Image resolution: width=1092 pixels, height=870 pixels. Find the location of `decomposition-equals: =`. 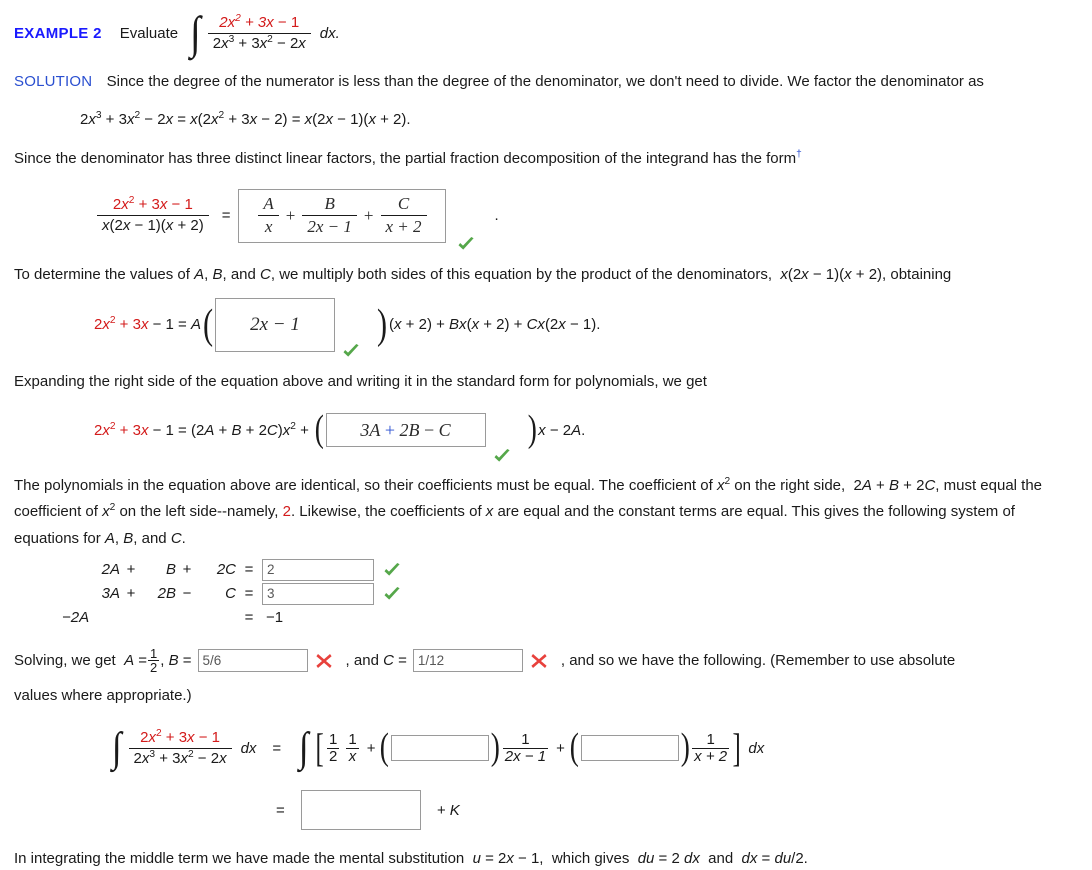

decomposition-equals: = is located at coordinates (226, 215).